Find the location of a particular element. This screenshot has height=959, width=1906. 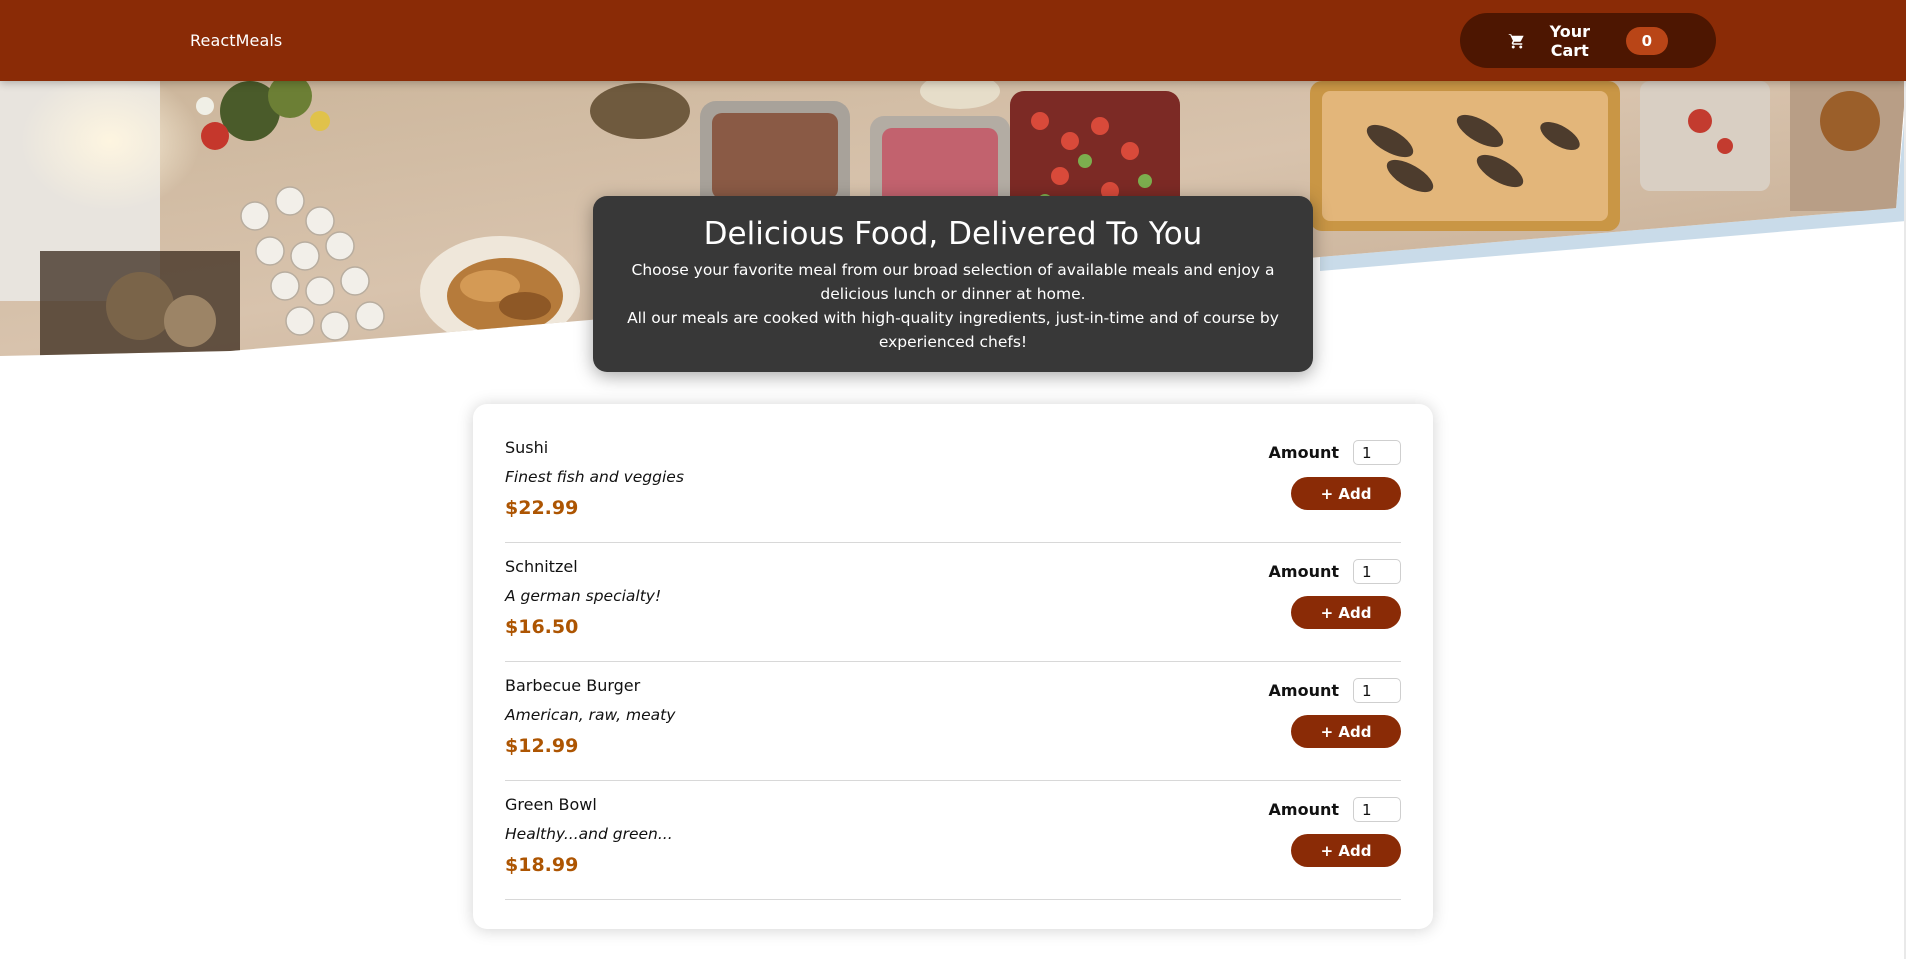

cart-count-badge: 0 is located at coordinates (1646, 40).